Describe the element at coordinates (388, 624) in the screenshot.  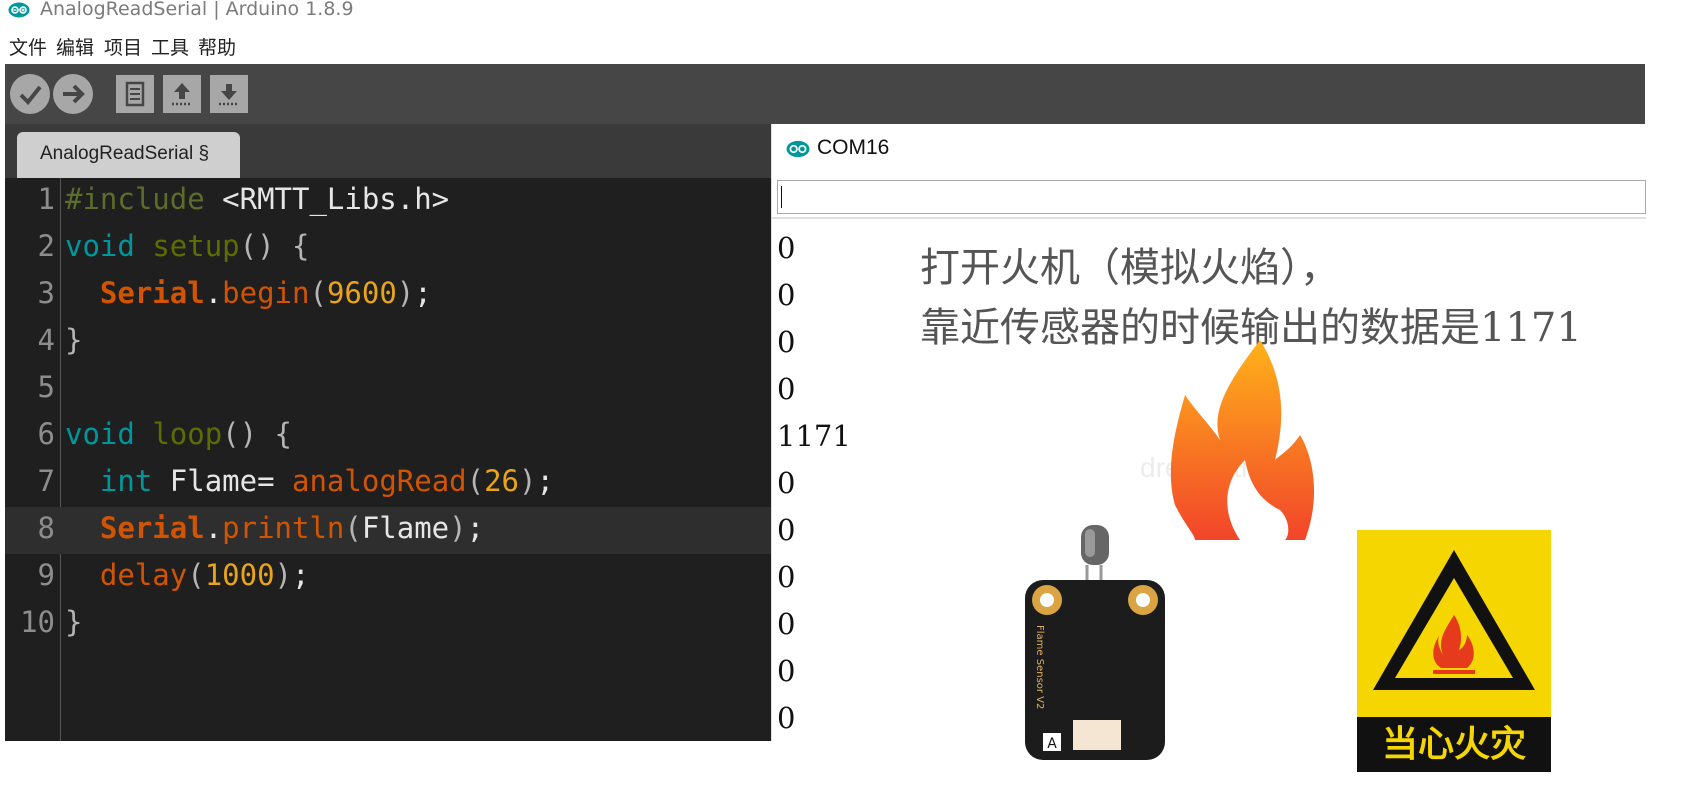
I see `code-line: 10 }` at that location.